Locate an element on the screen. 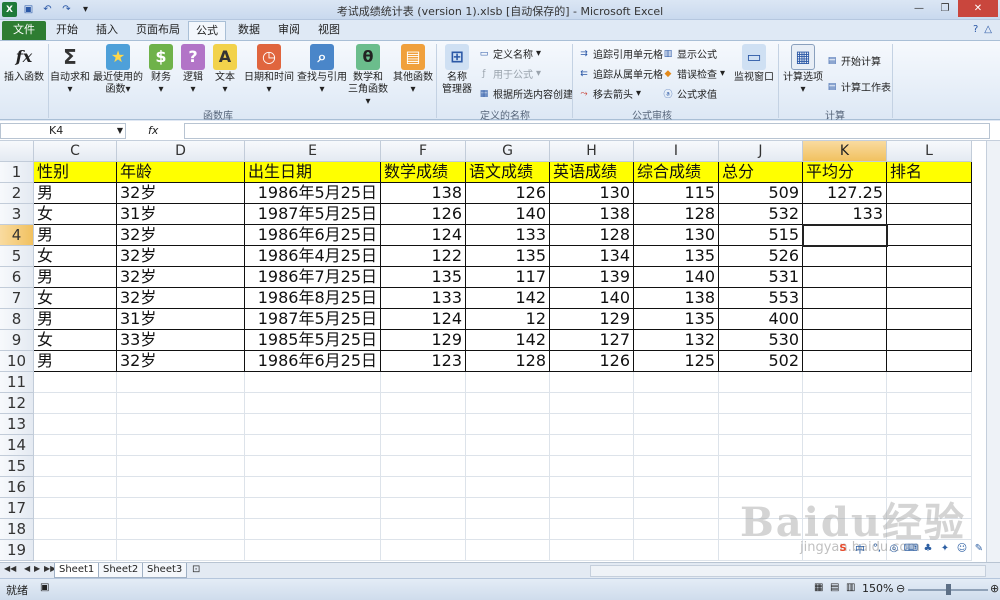 The image size is (1000, 600). error-checking-button: ◆ 错误检查 ▾ is located at coordinates (694, 73).